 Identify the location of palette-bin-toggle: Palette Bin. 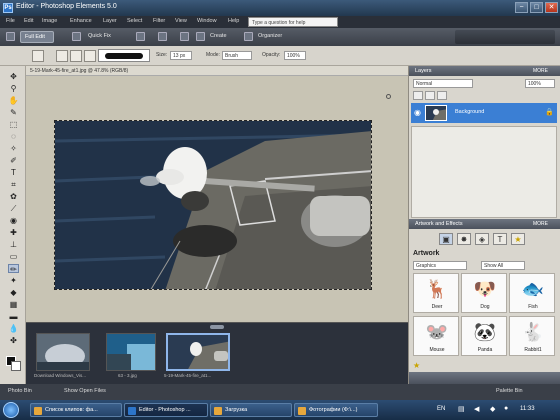
(509, 391).